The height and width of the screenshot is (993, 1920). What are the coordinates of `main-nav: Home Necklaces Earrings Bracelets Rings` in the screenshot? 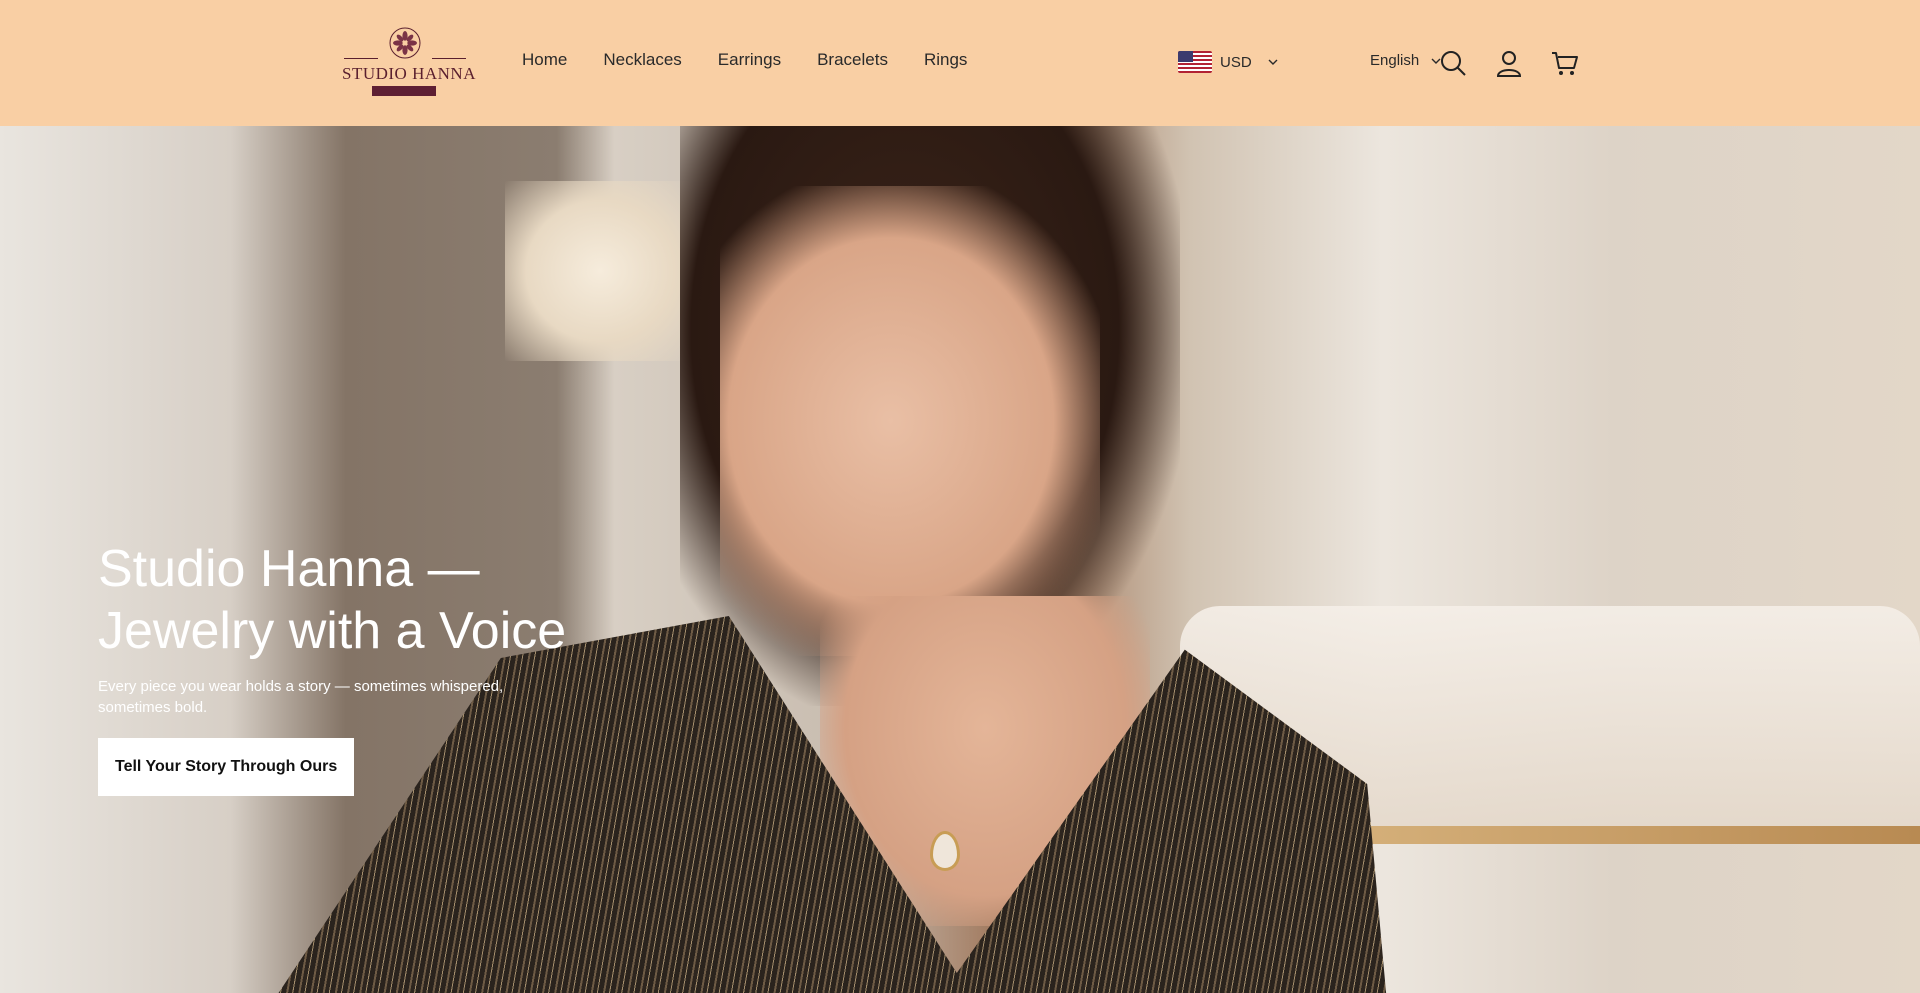 It's located at (762, 60).